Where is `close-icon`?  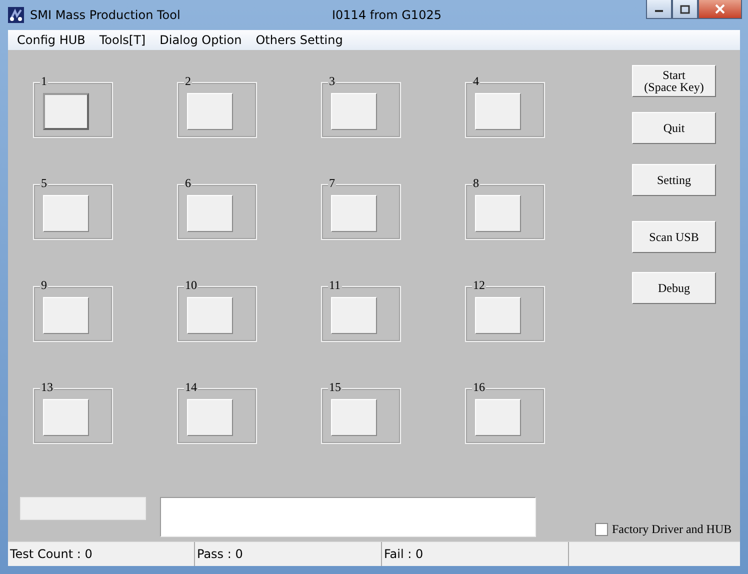 close-icon is located at coordinates (720, 9).